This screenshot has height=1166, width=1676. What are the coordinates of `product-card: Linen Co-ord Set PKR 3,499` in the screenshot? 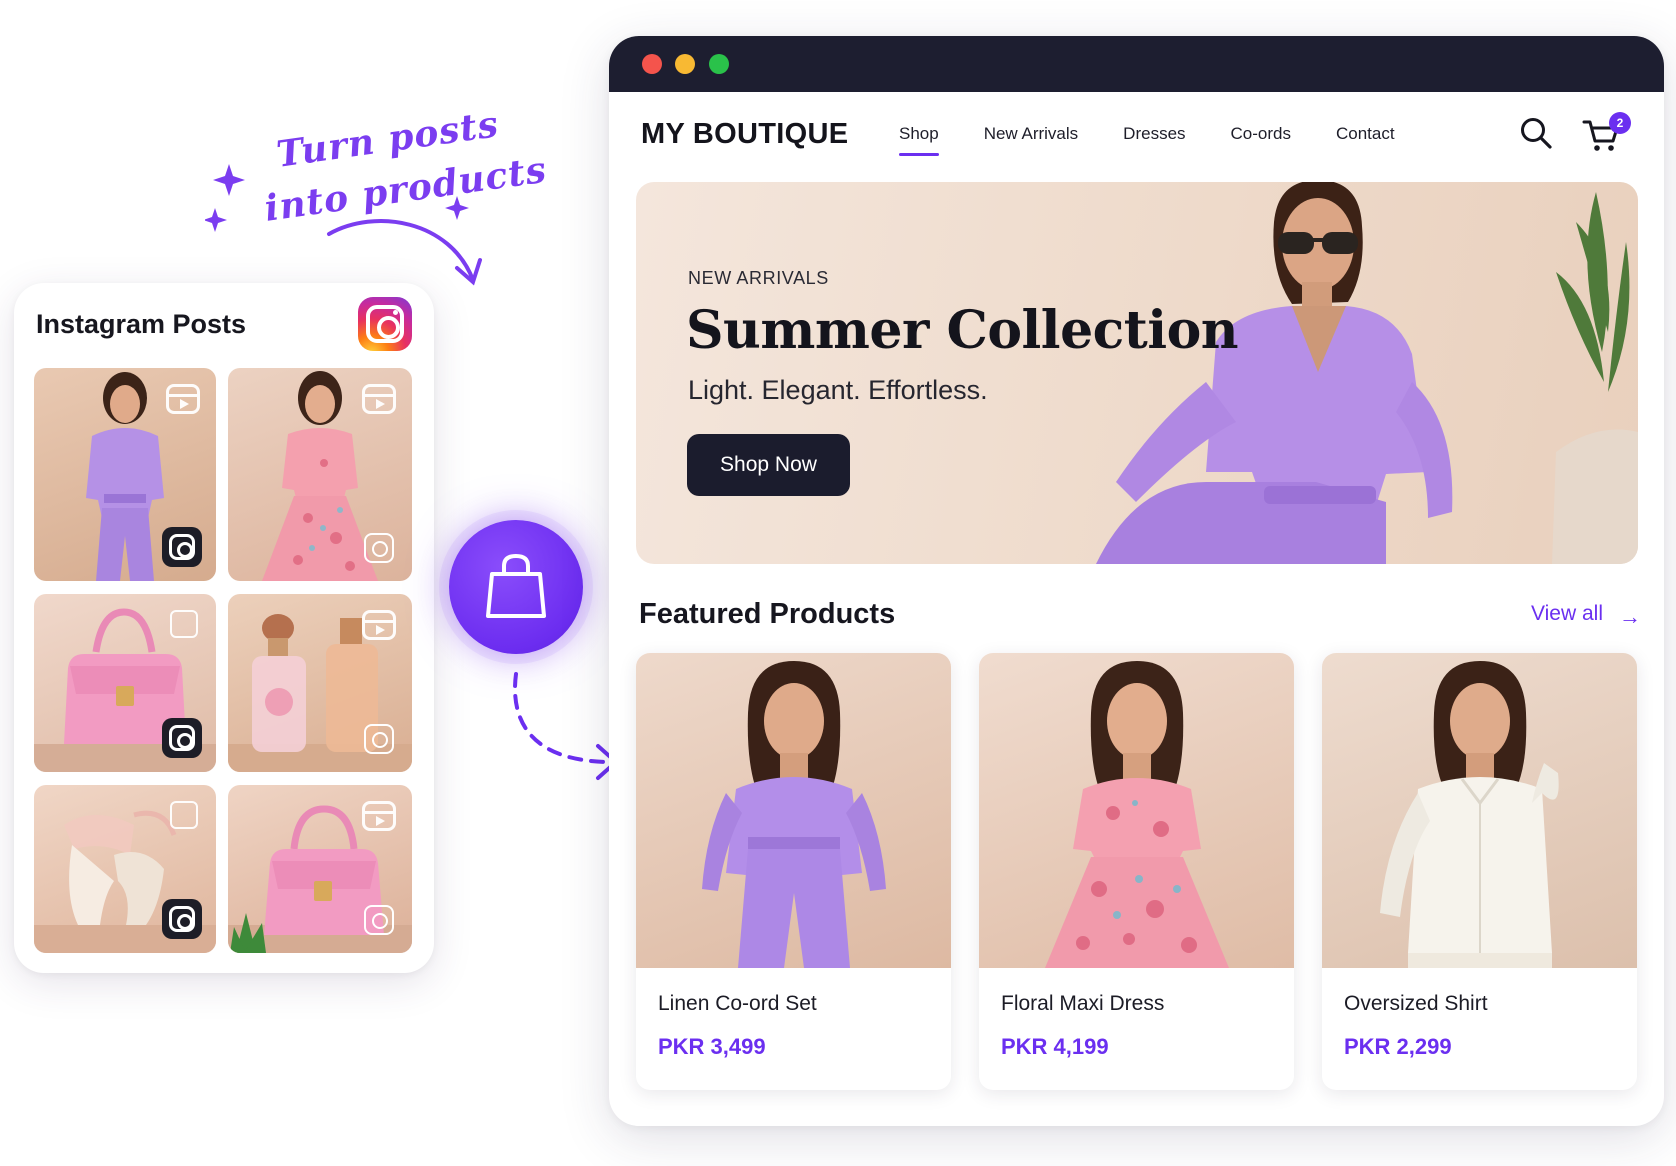 It's located at (793, 871).